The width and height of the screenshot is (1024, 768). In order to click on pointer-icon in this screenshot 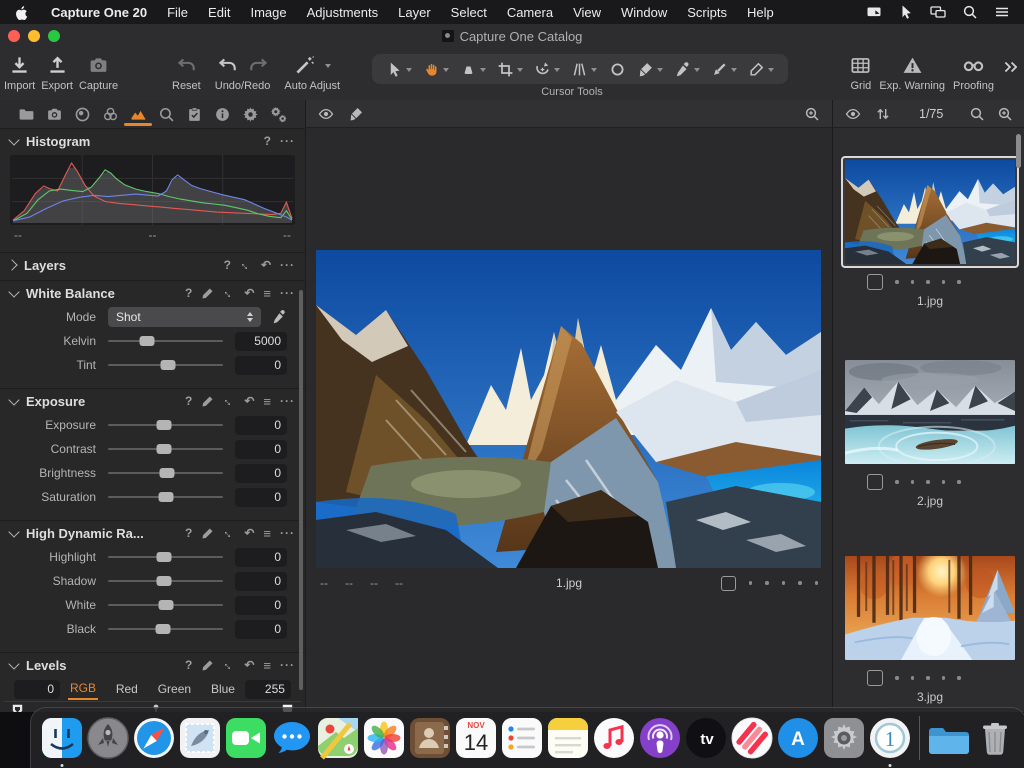, I will do `click(906, 12)`.